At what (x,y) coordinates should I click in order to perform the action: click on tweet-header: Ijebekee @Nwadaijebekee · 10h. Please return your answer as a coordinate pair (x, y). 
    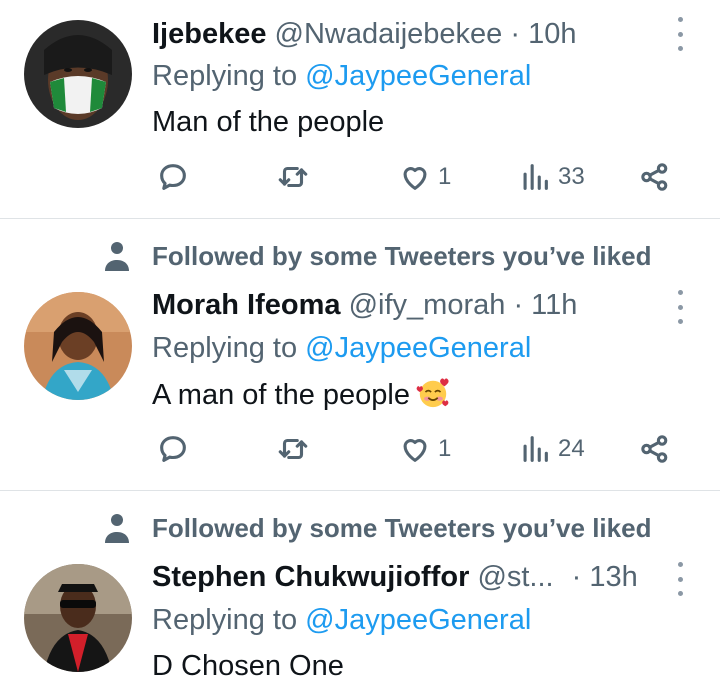
    Looking at the image, I should click on (364, 34).